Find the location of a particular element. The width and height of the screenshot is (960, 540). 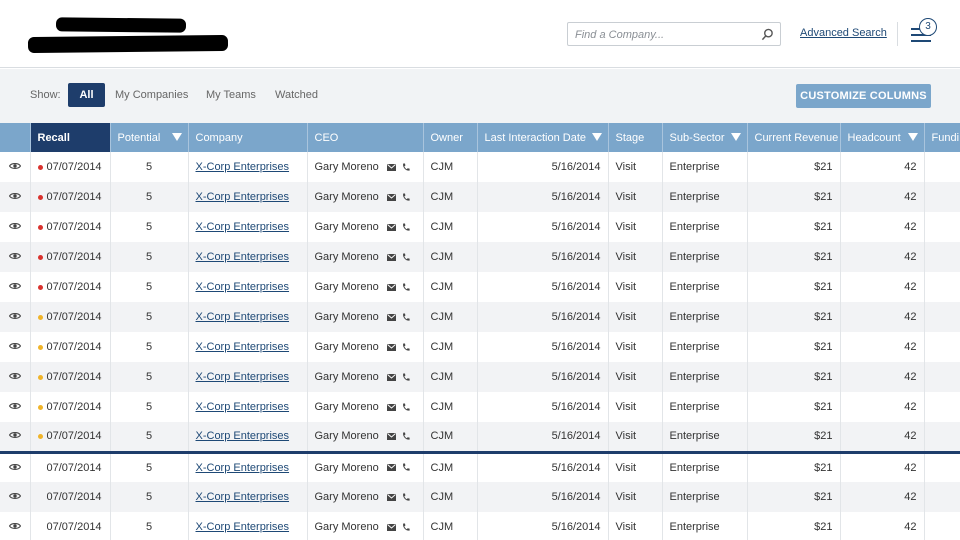

column-header-potential: Potential is located at coordinates (149, 137).